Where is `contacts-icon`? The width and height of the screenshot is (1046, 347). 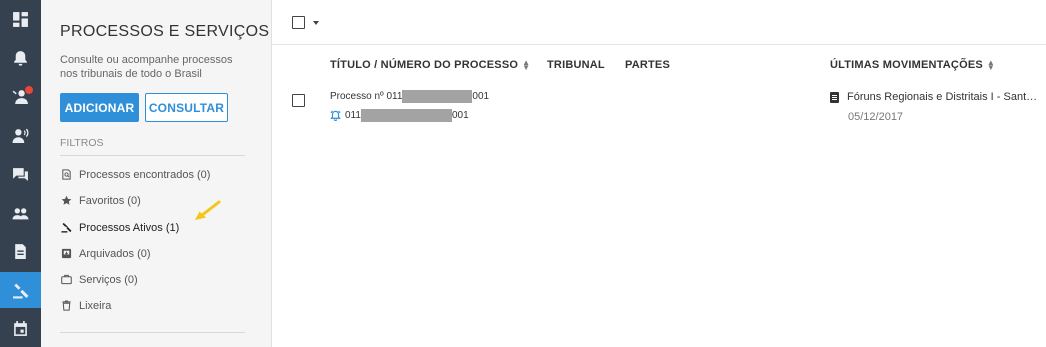 contacts-icon is located at coordinates (20, 96).